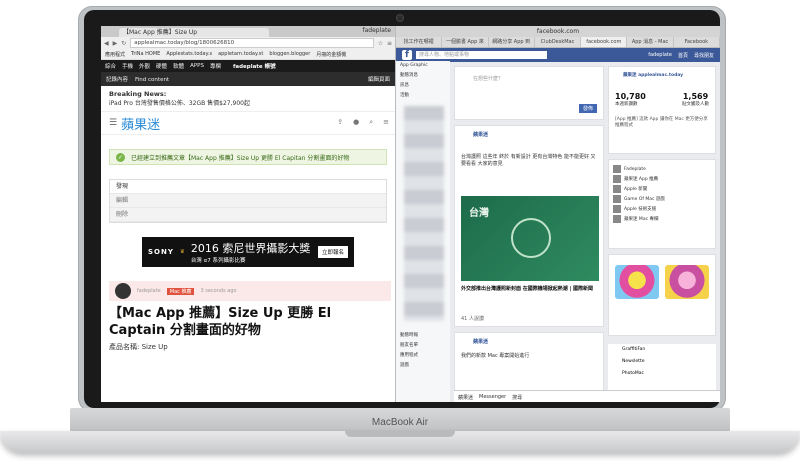 Image resolution: width=800 pixels, height=475 pixels. Describe the element at coordinates (662, 219) in the screenshot. I see `list-item: 蘋果迷 Mac 專欄` at that location.